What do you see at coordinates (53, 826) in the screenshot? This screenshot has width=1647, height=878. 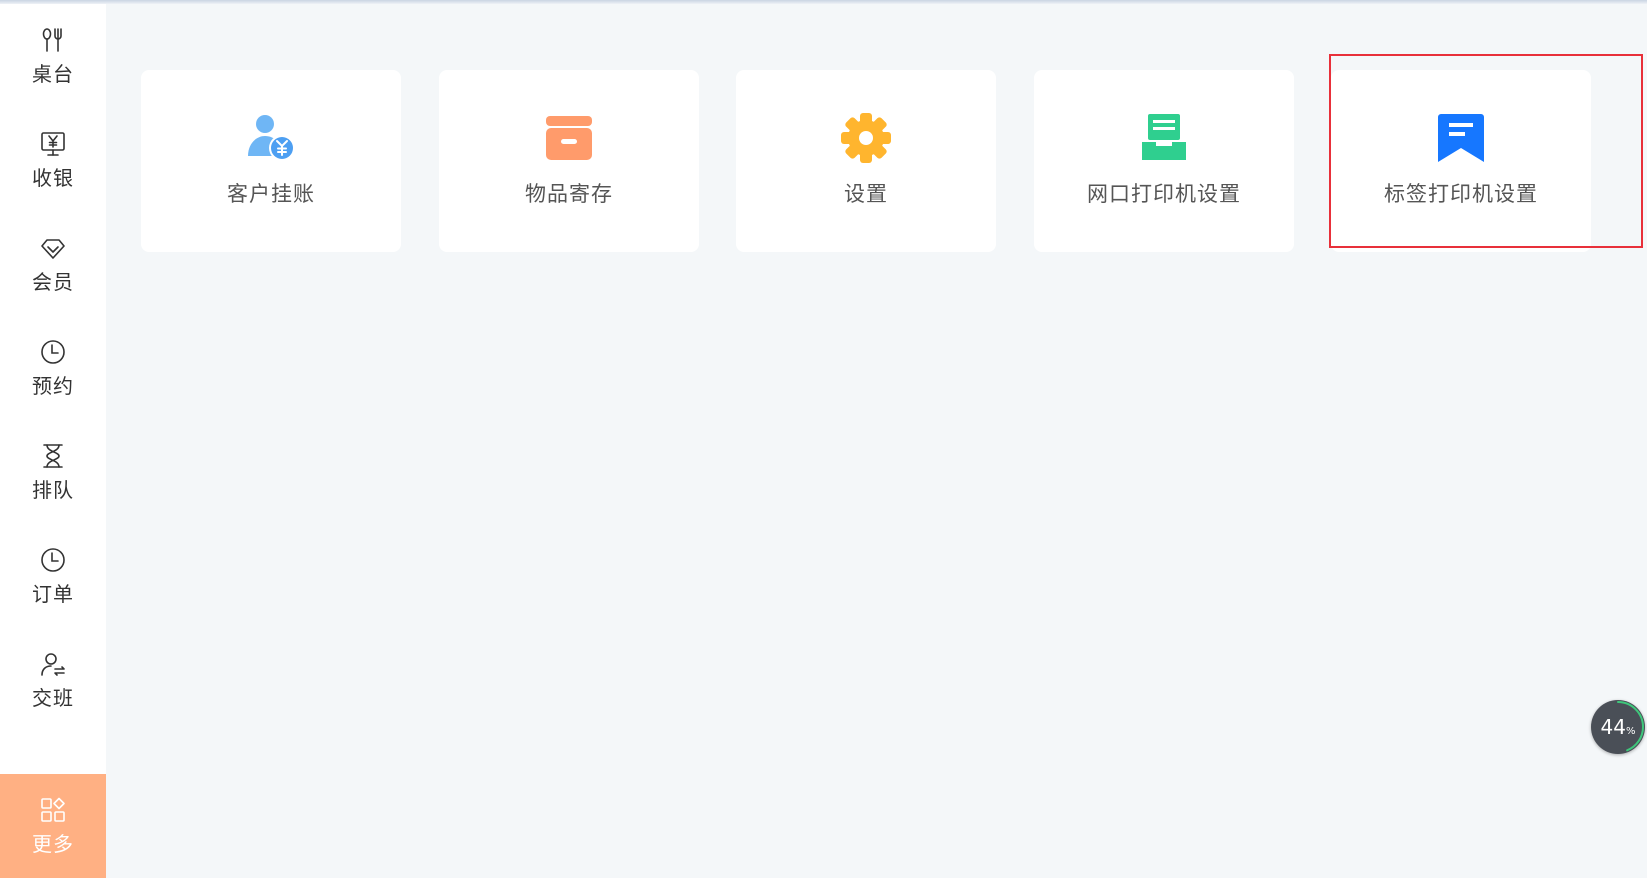 I see `sidebar-item-more: 更多` at bounding box center [53, 826].